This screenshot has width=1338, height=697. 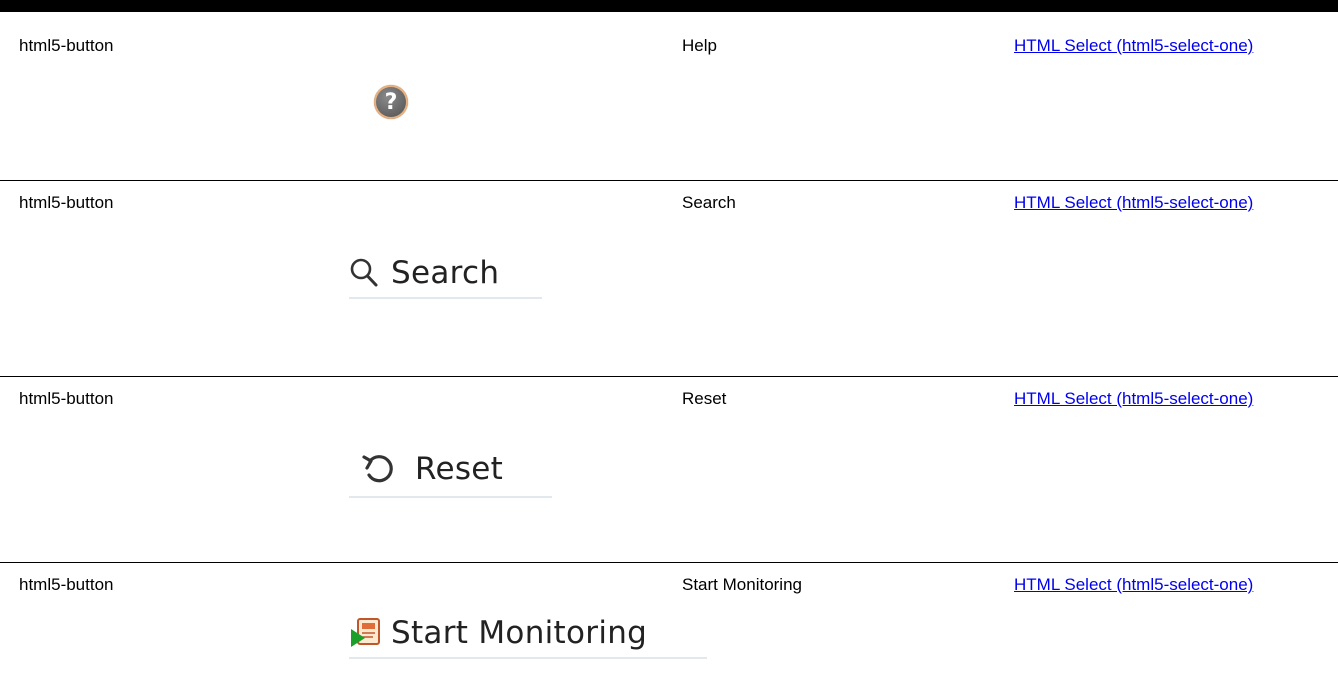 I want to click on start-monitoring-label: Start Monitoring, so click(x=519, y=632).